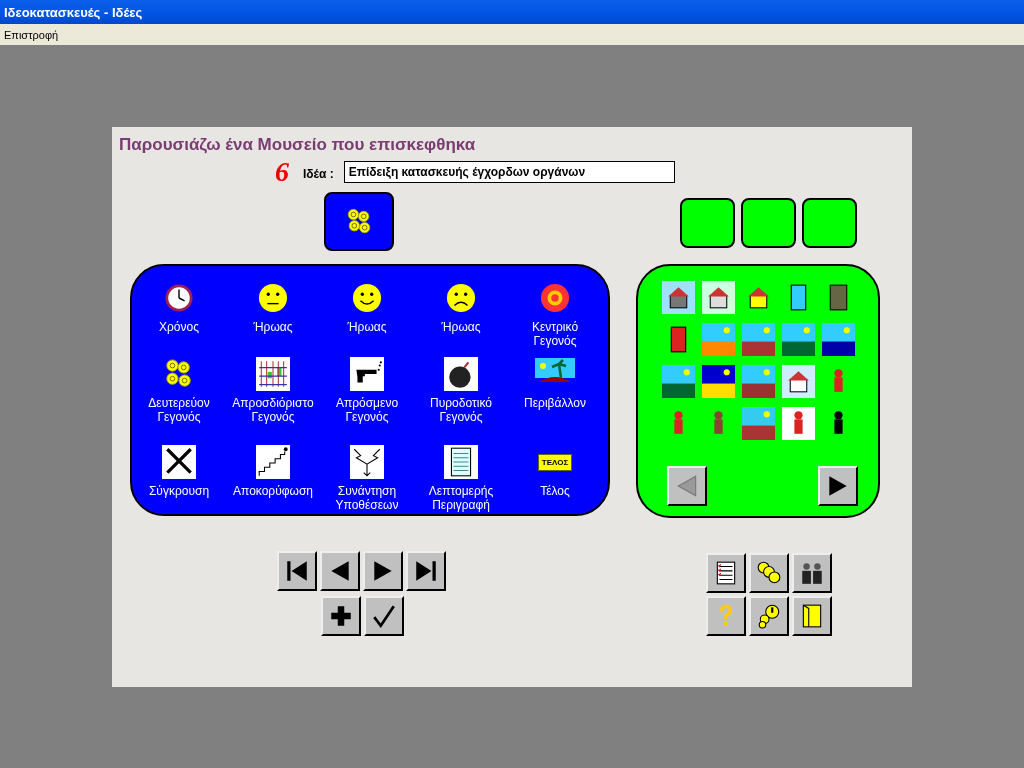  Describe the element at coordinates (555, 462) in the screenshot. I see `end-sign: ΤΕΛΟΣ` at that location.